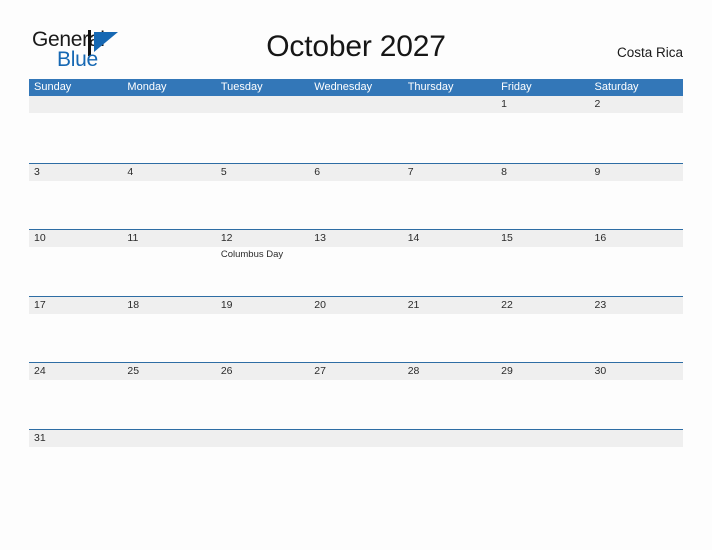 This screenshot has height=550, width=712. Describe the element at coordinates (262, 305) in the screenshot. I see `calendar-day-cell: 19` at that location.